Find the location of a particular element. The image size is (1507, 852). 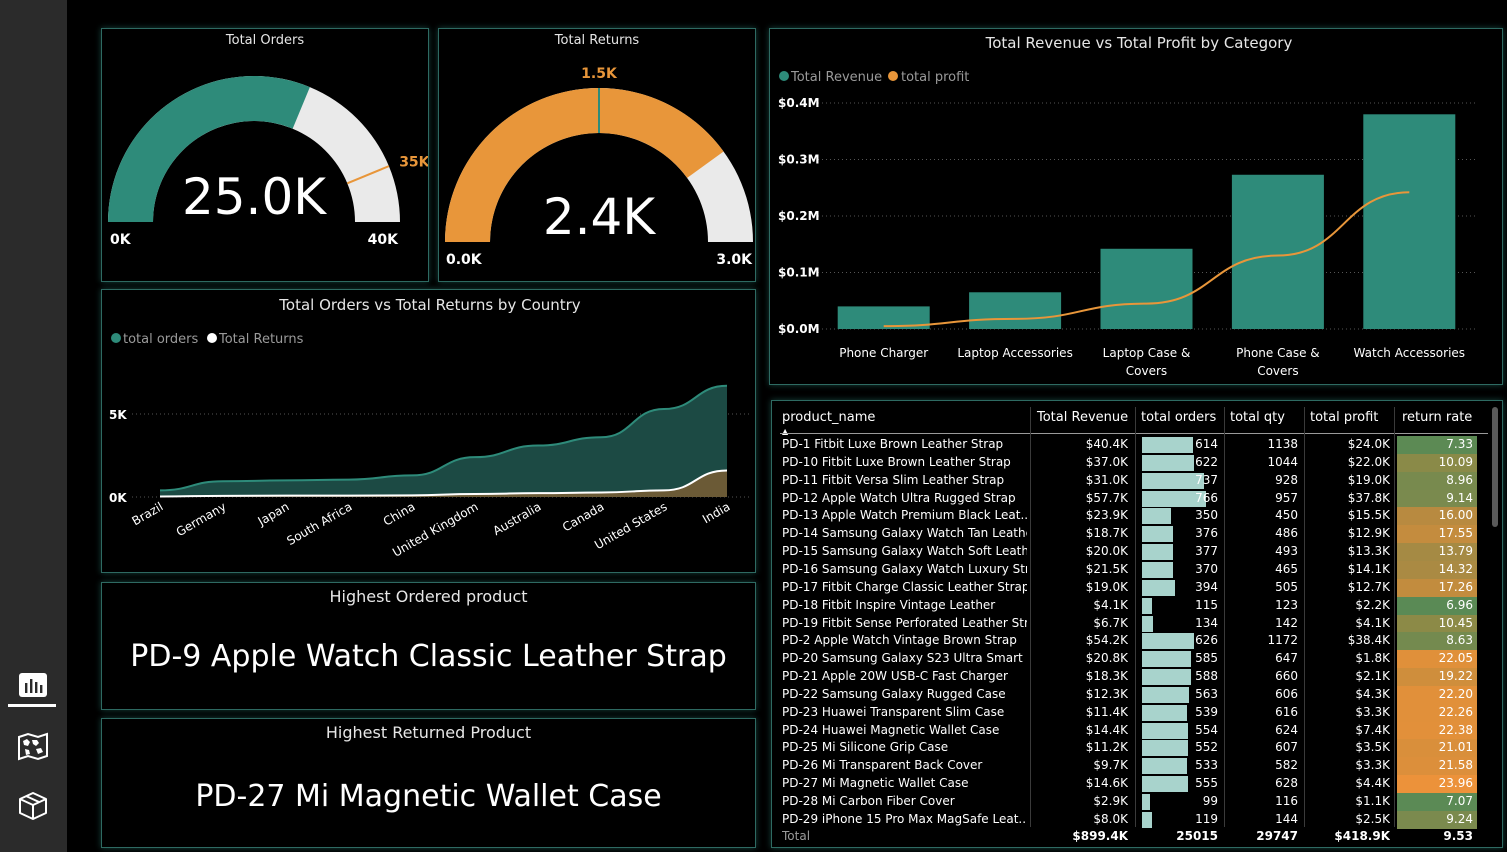

return-rate-cell: 10.45 is located at coordinates (1437, 623).